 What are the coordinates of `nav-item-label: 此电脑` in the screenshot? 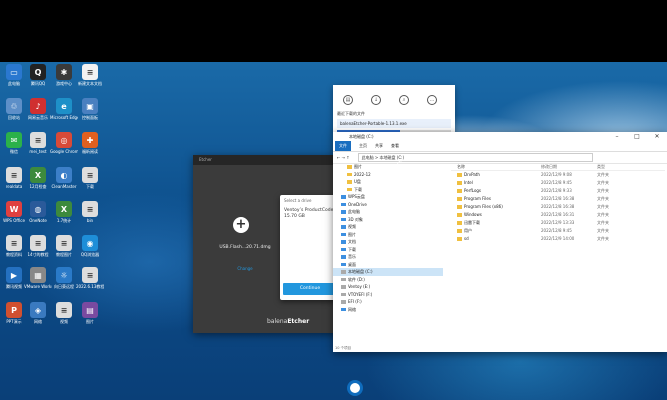 It's located at (354, 211).